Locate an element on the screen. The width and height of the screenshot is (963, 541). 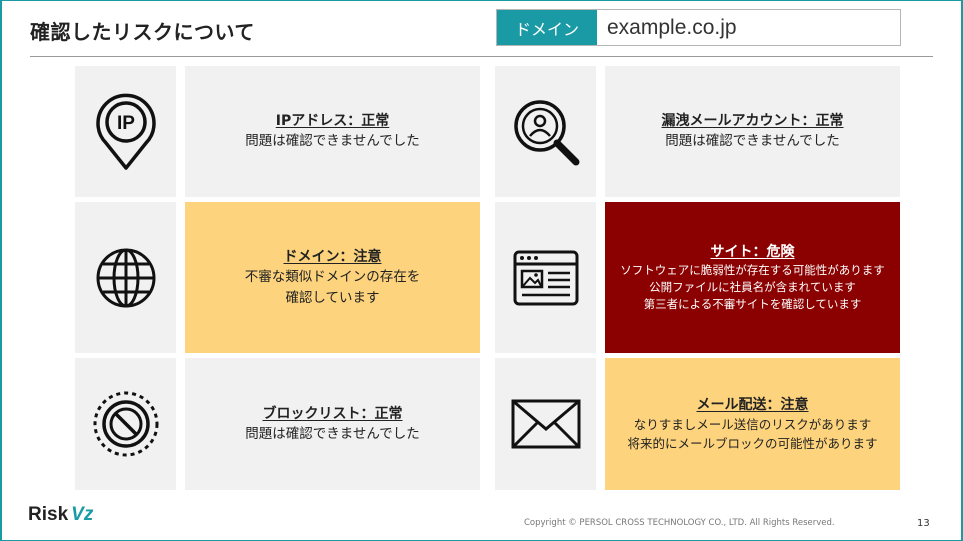
blocklist-icon-cell is located at coordinates (125, 424).